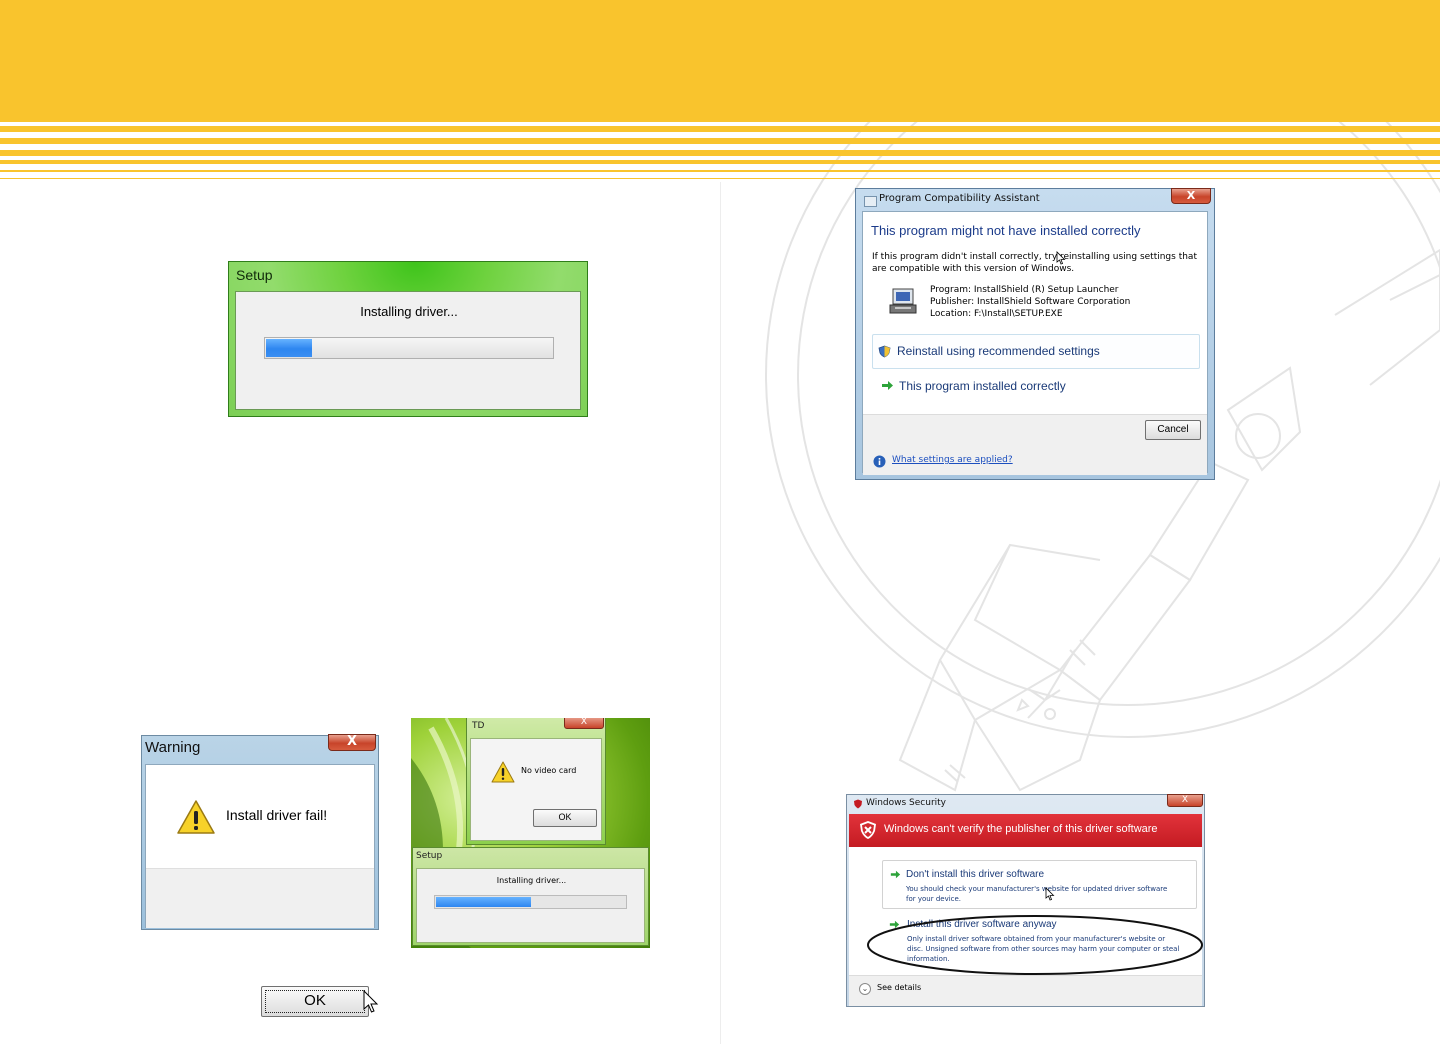  Describe the element at coordinates (884, 351) in the screenshot. I see `shield-icon` at that location.